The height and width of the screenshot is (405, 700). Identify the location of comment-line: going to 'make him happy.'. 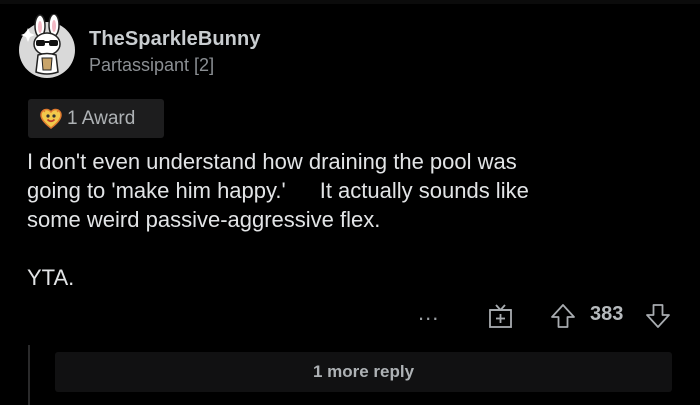
(156, 190).